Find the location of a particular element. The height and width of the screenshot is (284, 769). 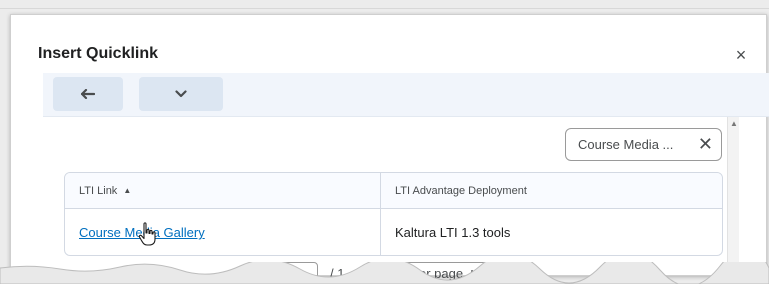

navigation-menu-button is located at coordinates (181, 94).